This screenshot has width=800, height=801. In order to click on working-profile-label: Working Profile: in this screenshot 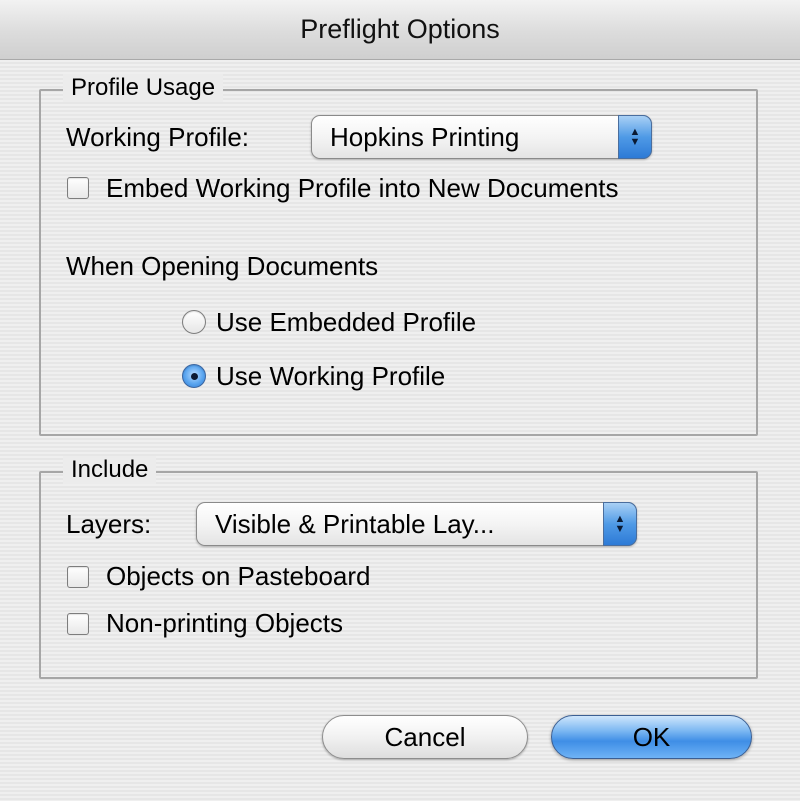, I will do `click(158, 137)`.